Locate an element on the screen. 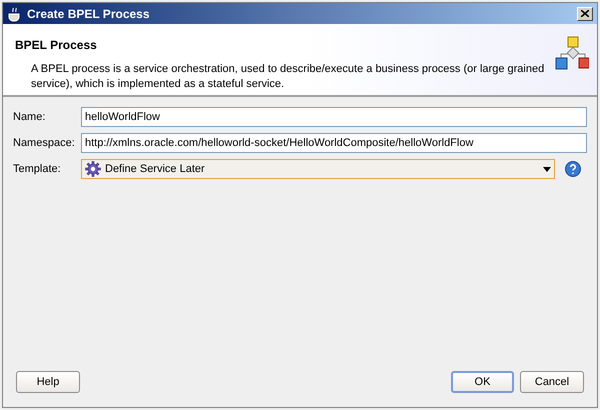  field-label: Name: is located at coordinates (29, 117).